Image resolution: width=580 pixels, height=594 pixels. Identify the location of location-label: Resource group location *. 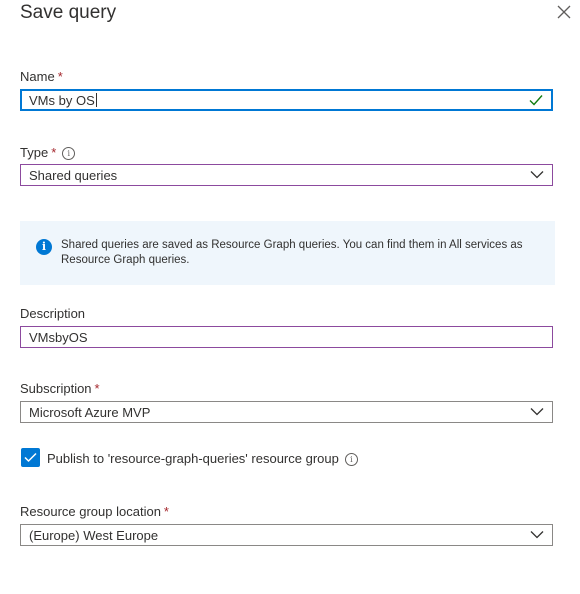
(94, 511).